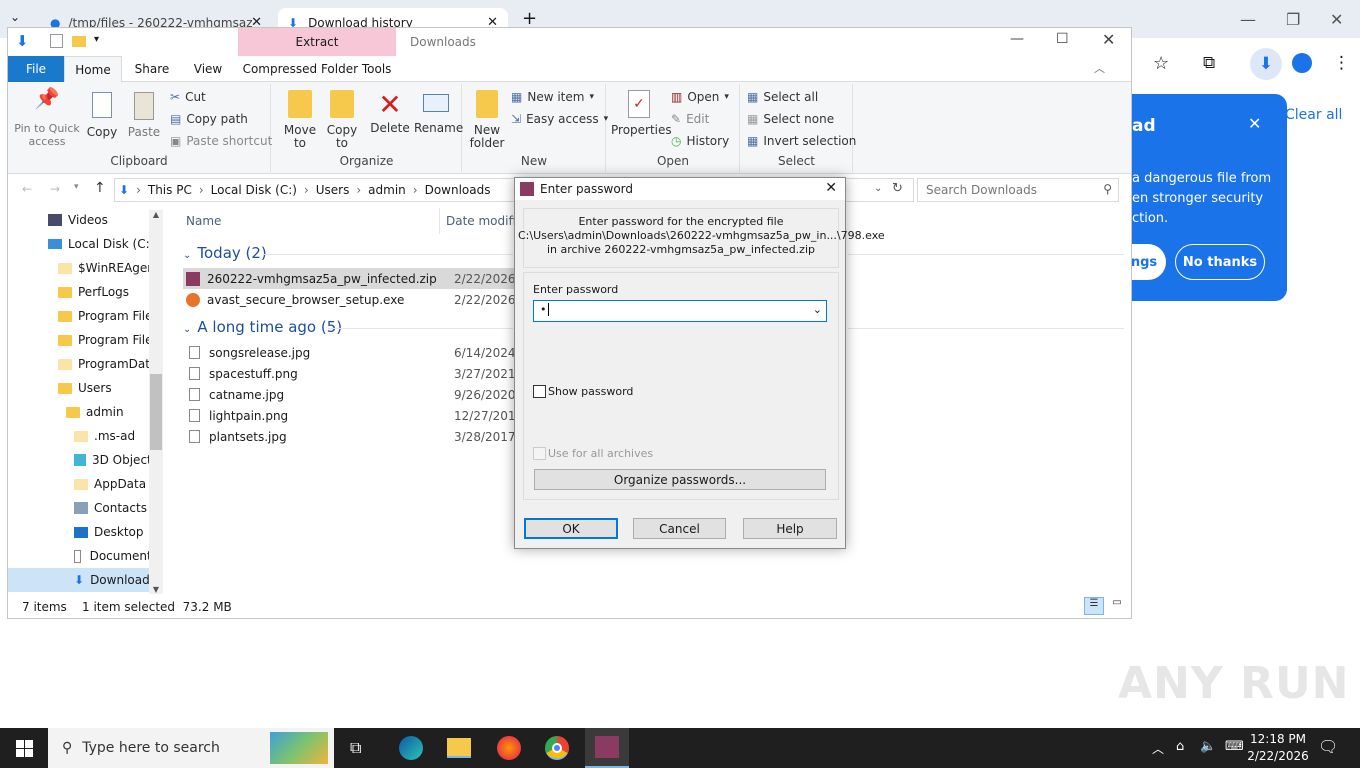  What do you see at coordinates (248, 352) in the screenshot?
I see `file-row: songsrelease.jpg` at bounding box center [248, 352].